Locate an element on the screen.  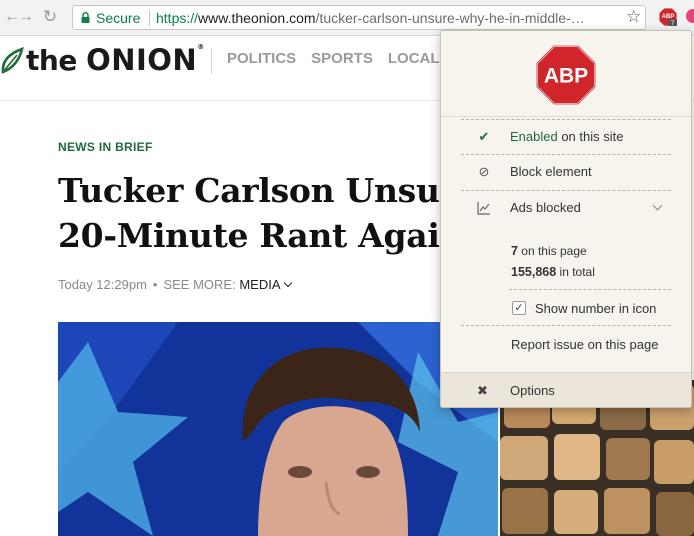
report-issue-link: Report issue on this page is located at coordinates (584, 344).